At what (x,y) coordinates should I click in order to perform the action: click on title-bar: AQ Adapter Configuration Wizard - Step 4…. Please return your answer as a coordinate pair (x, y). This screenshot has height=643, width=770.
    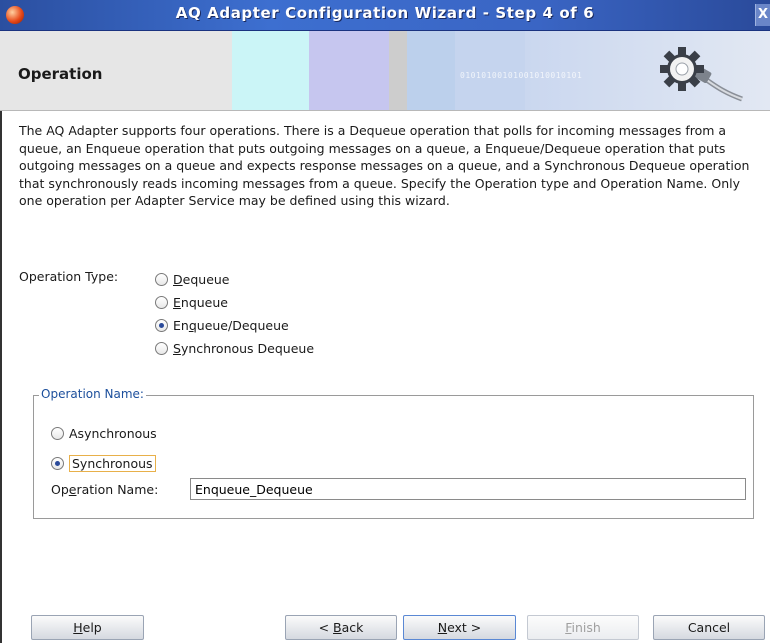
    Looking at the image, I should click on (385, 15).